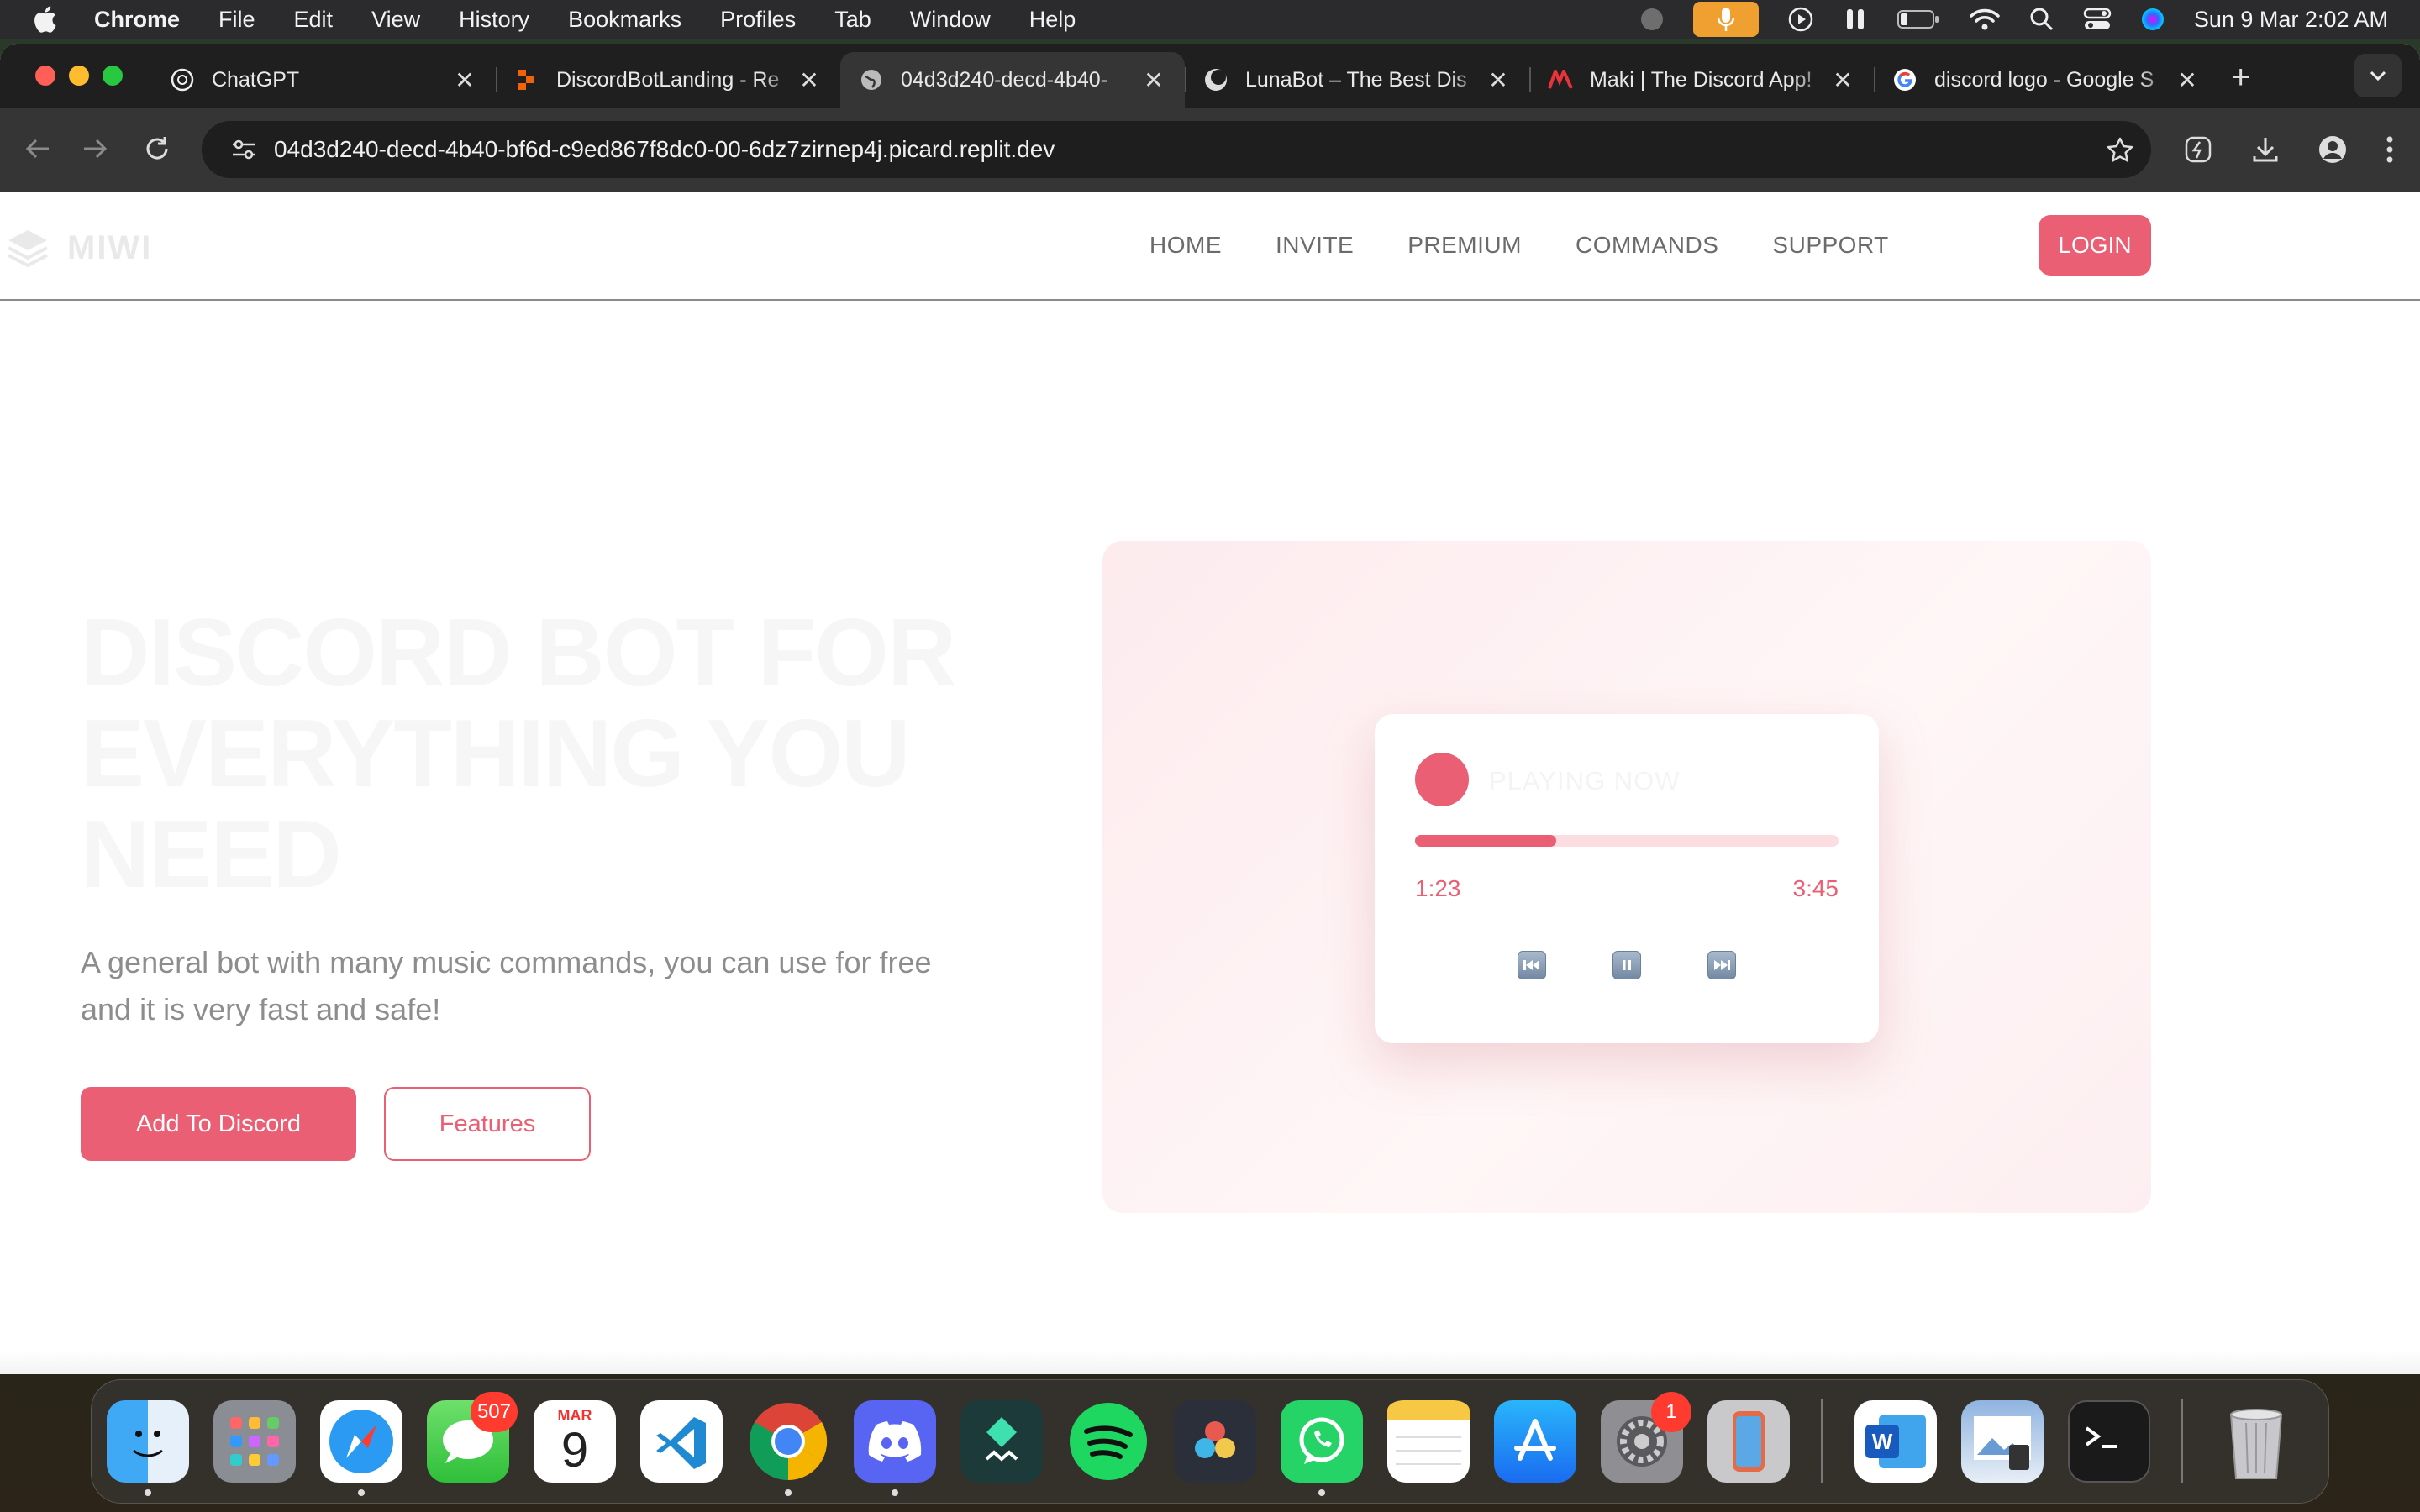  I want to click on minimize-window-button, so click(79, 76).